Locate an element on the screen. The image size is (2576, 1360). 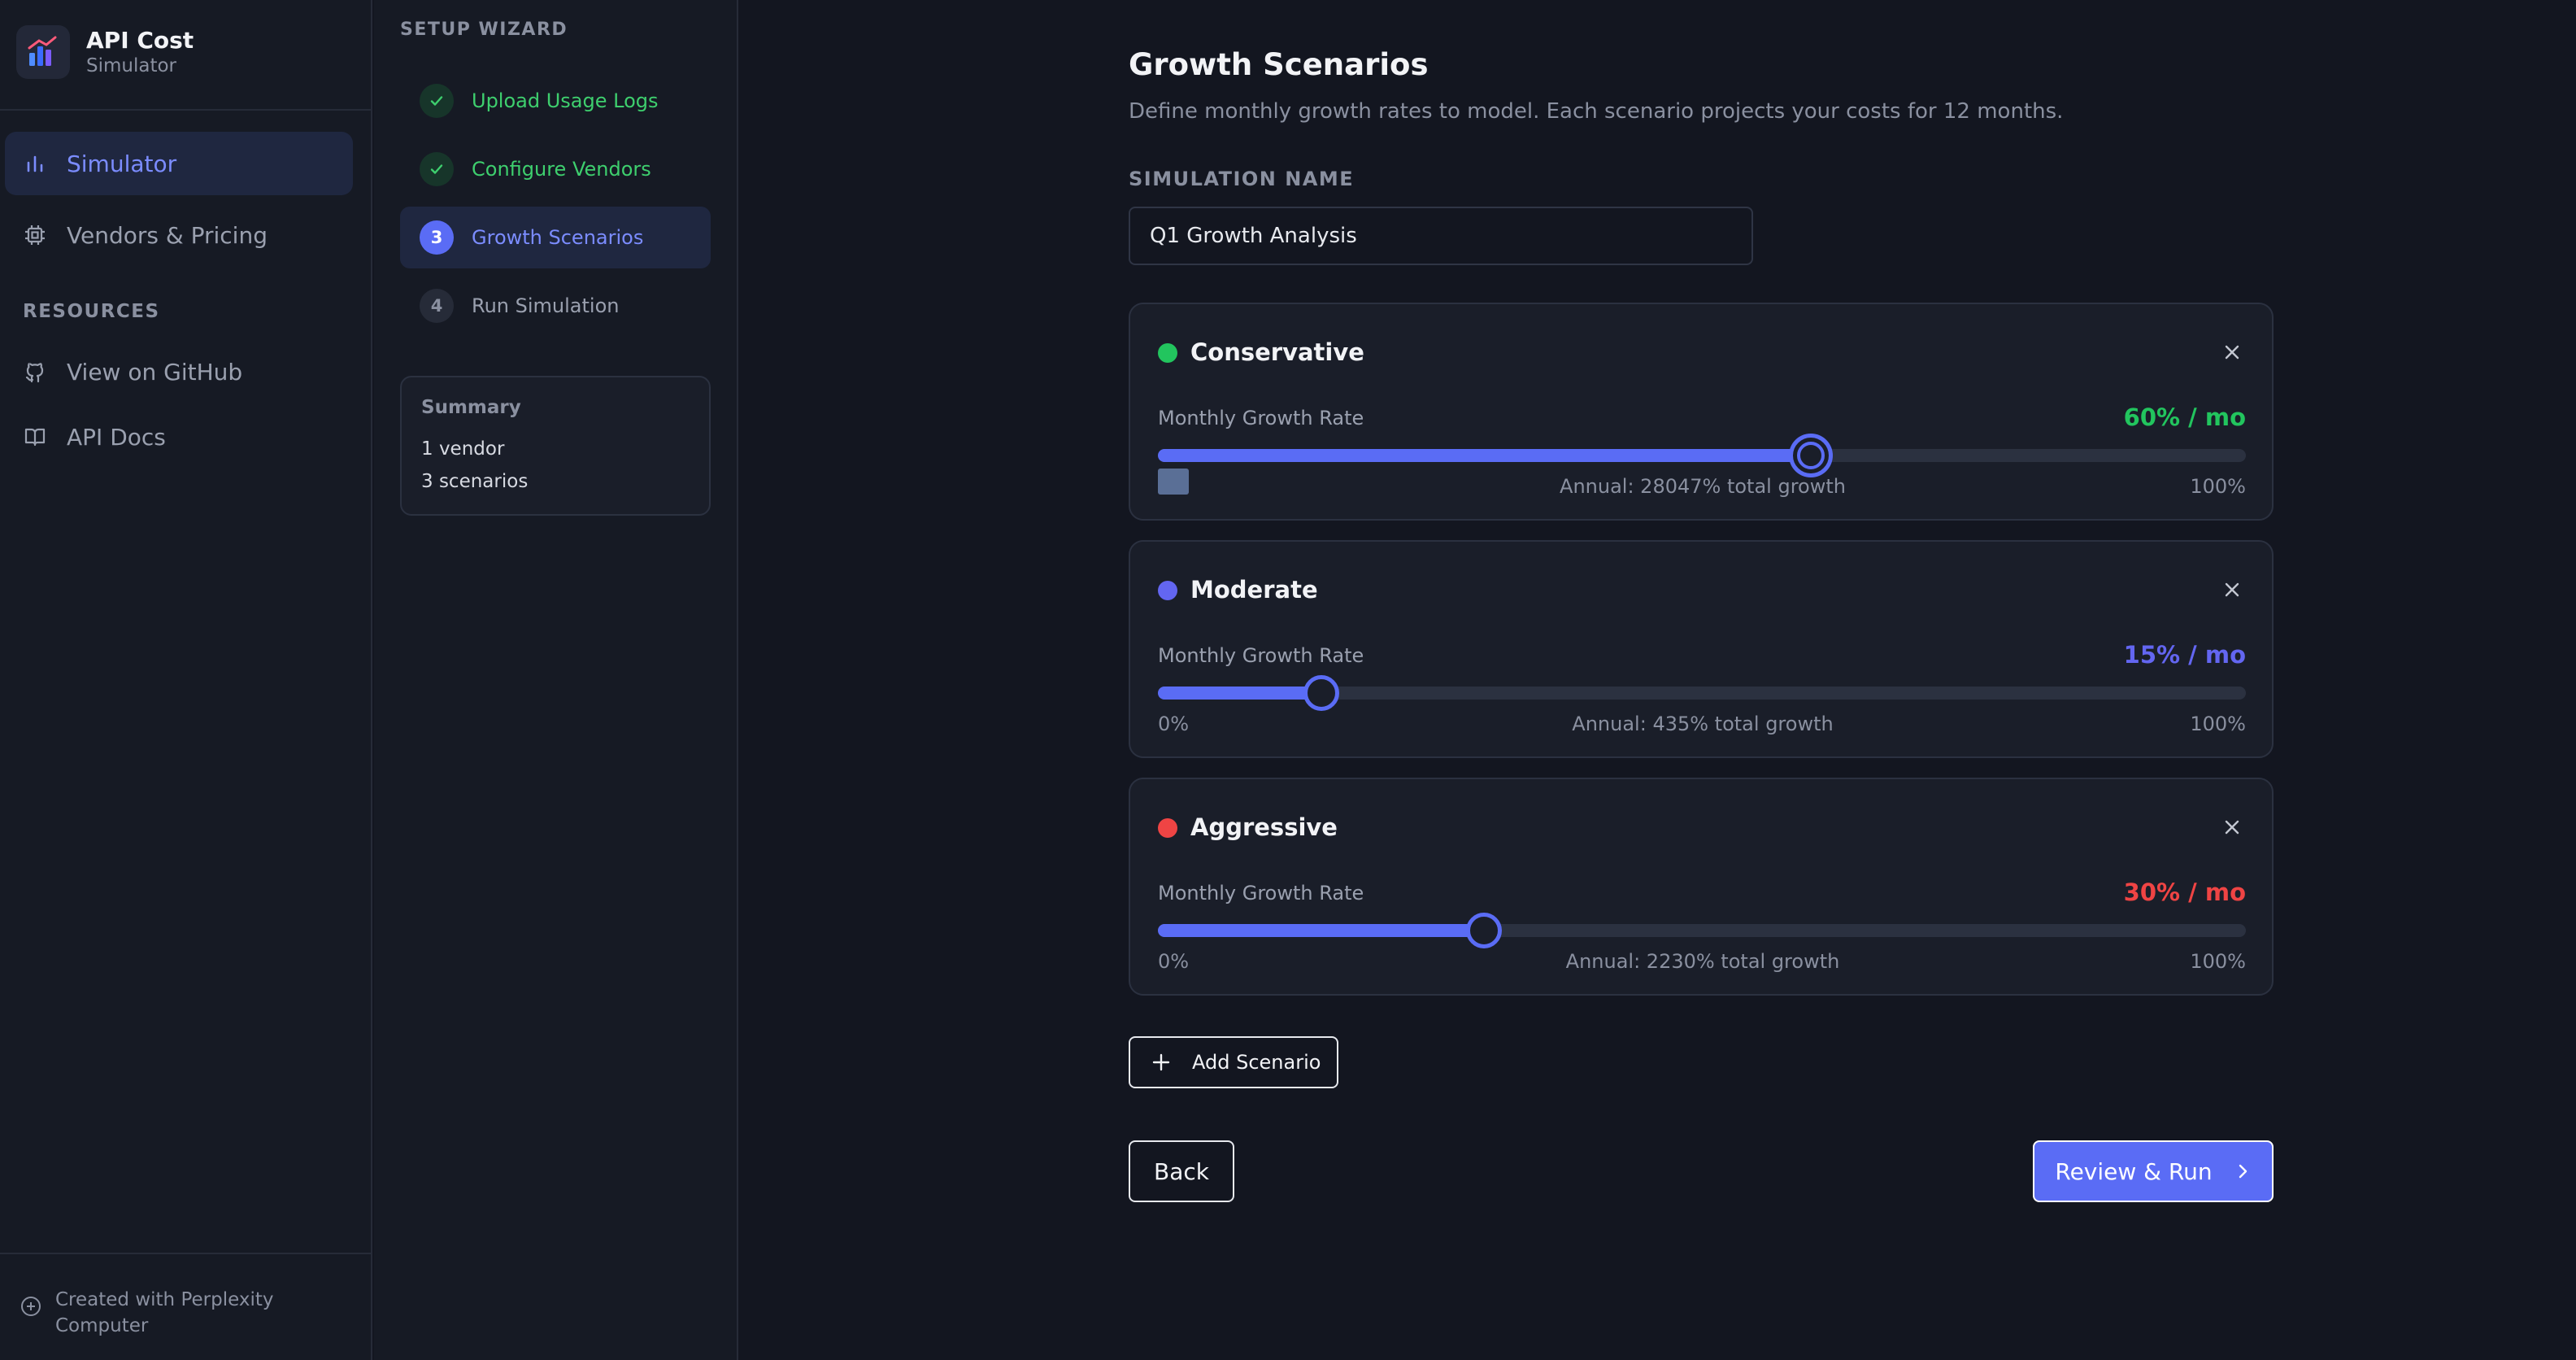
wizard-step-configure-vendors: Configure Vendors is located at coordinates (556, 169).